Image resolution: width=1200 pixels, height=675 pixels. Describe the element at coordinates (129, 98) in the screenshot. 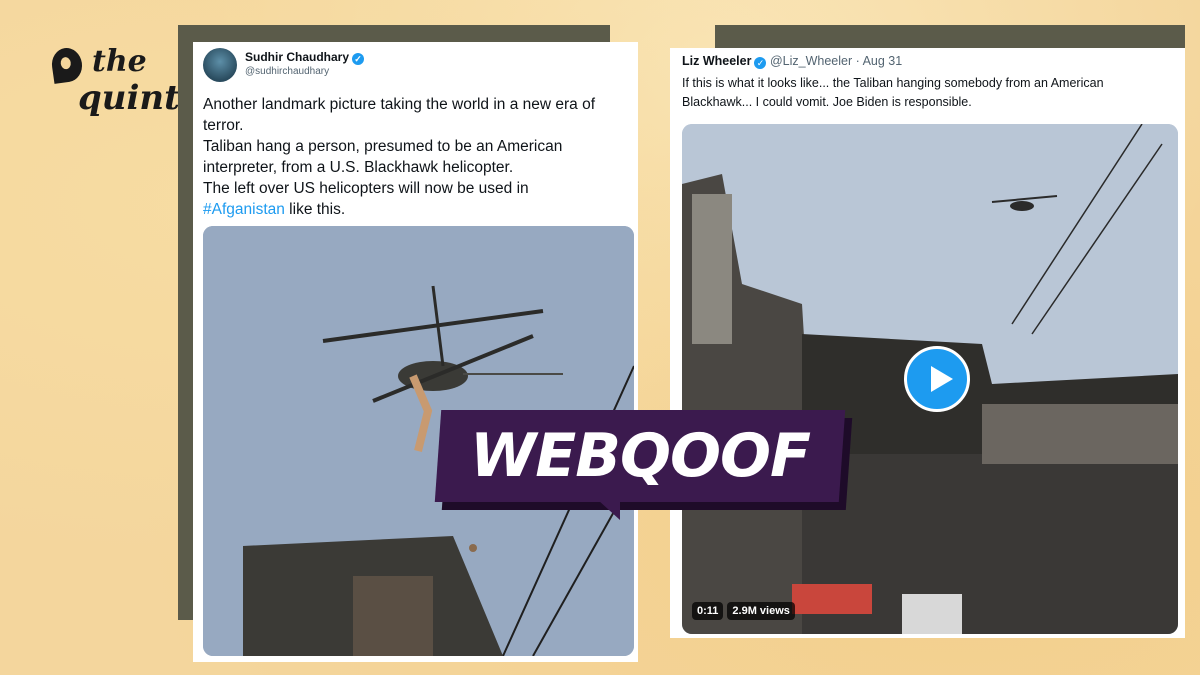

I see `logo-line-quint: quint` at that location.